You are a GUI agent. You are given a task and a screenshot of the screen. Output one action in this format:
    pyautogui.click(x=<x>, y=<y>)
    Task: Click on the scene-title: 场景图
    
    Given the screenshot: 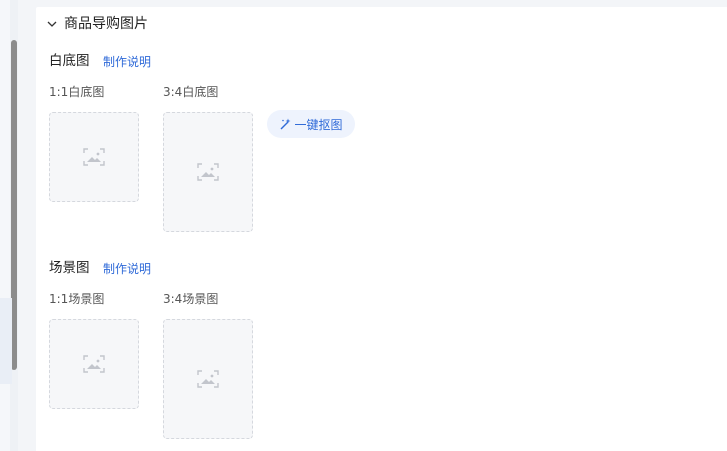 What is the action you would take?
    pyautogui.click(x=69, y=268)
    